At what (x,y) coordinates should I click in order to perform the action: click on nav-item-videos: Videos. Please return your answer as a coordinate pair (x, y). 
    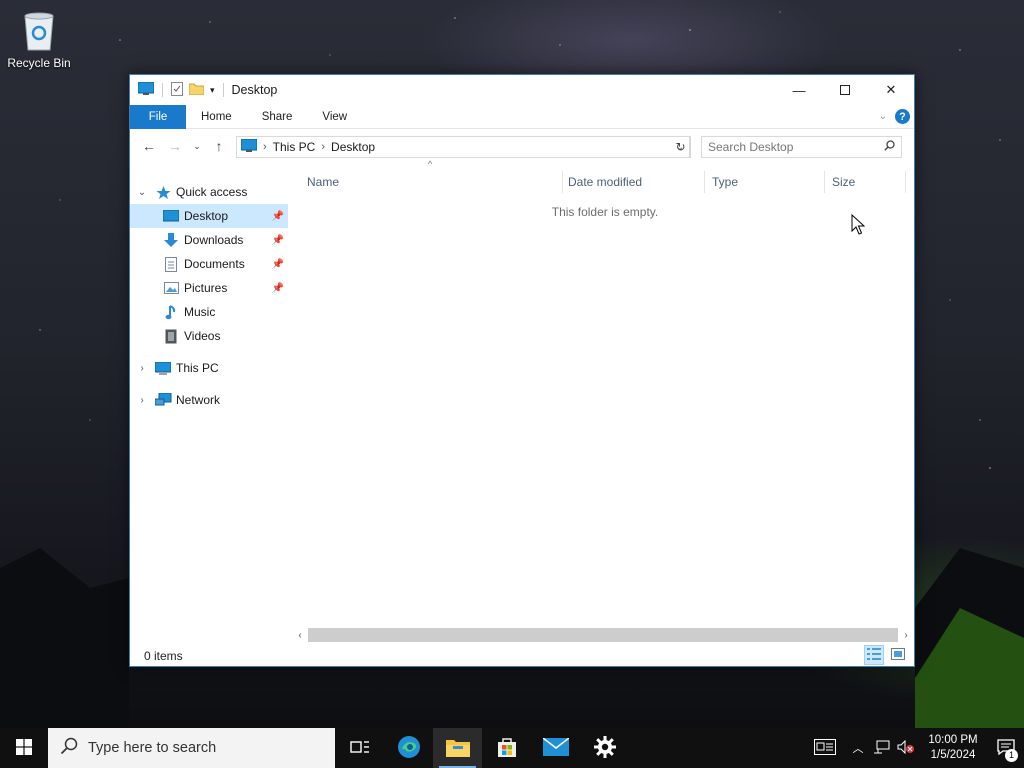
    Looking at the image, I should click on (209, 336).